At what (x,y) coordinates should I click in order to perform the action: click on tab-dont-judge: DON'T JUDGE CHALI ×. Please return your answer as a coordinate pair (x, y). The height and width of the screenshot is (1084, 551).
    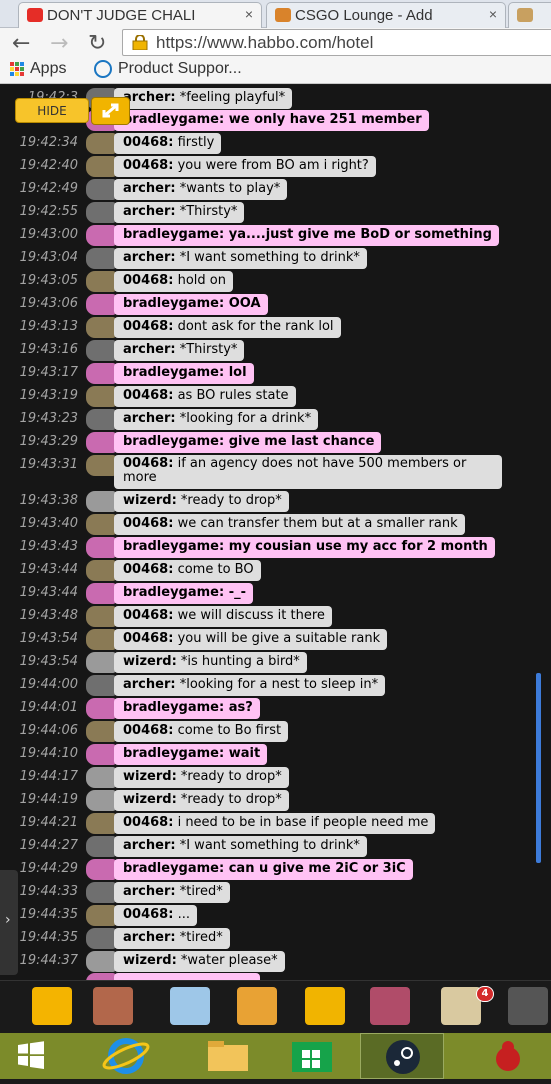
    Looking at the image, I should click on (140, 15).